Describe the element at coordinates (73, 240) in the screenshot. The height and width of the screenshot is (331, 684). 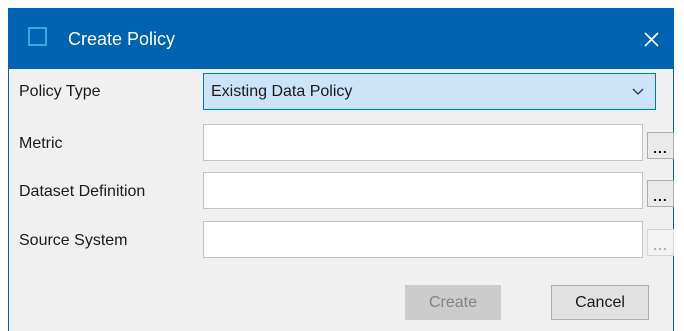
I see `source-system-label: Source System` at that location.